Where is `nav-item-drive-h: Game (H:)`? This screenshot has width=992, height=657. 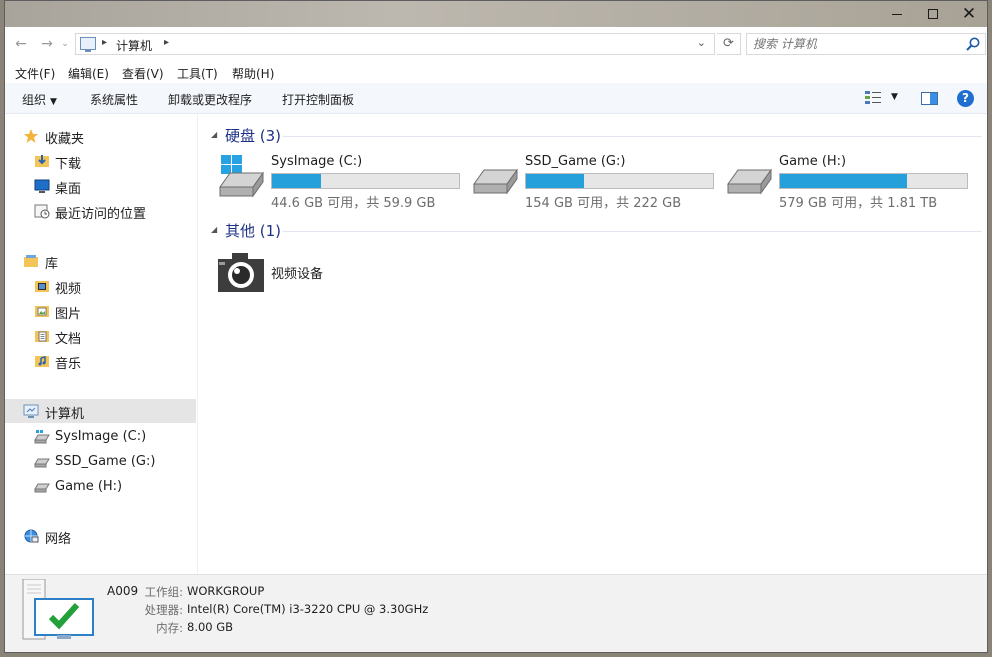
nav-item-drive-h: Game (H:) is located at coordinates (100, 487).